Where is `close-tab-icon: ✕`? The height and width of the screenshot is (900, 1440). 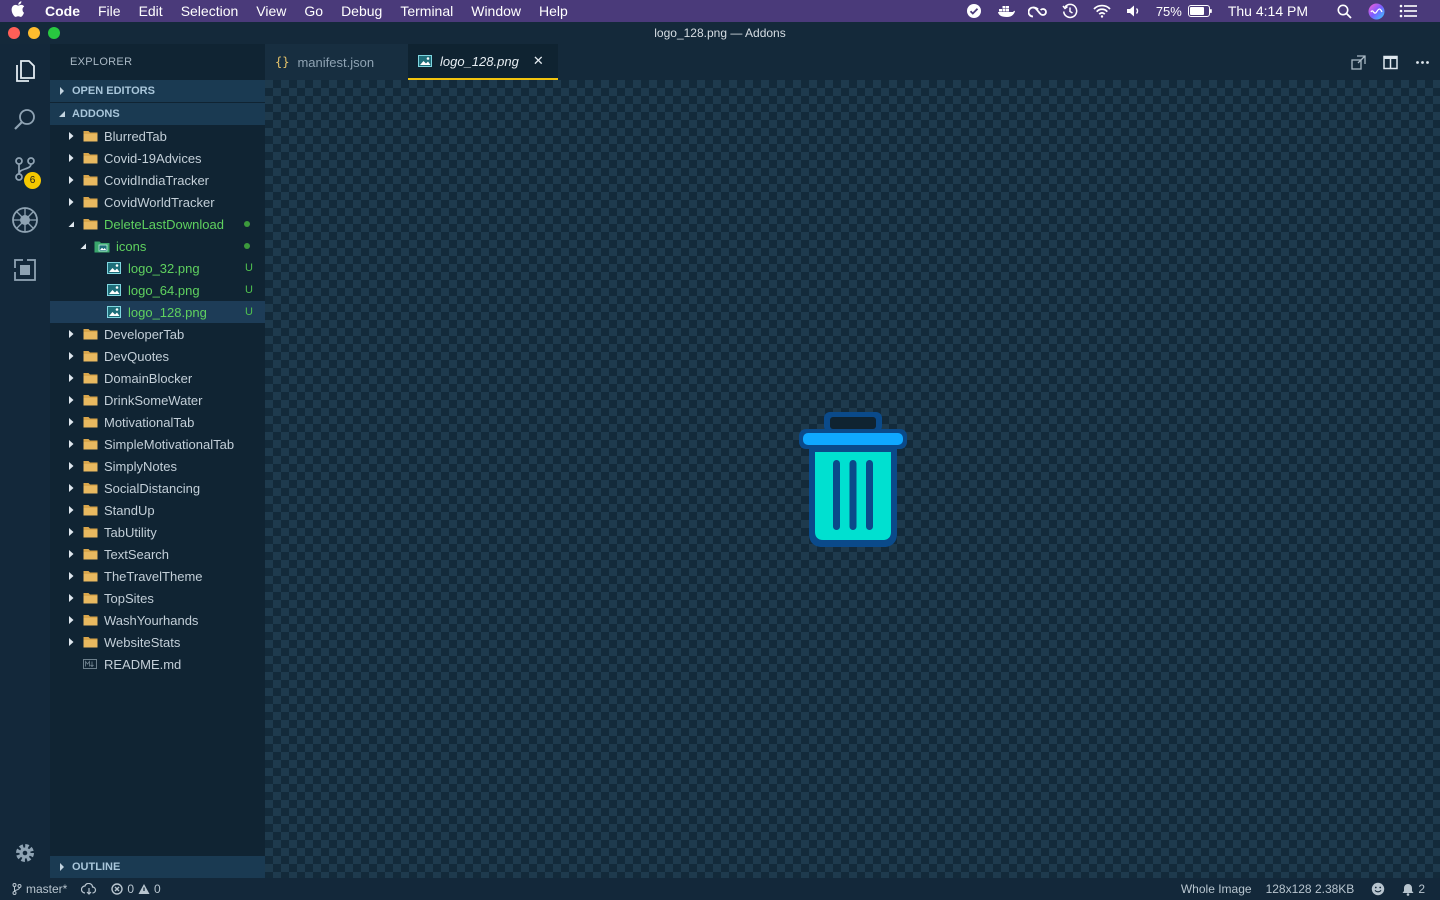
close-tab-icon: ✕ is located at coordinates (538, 61).